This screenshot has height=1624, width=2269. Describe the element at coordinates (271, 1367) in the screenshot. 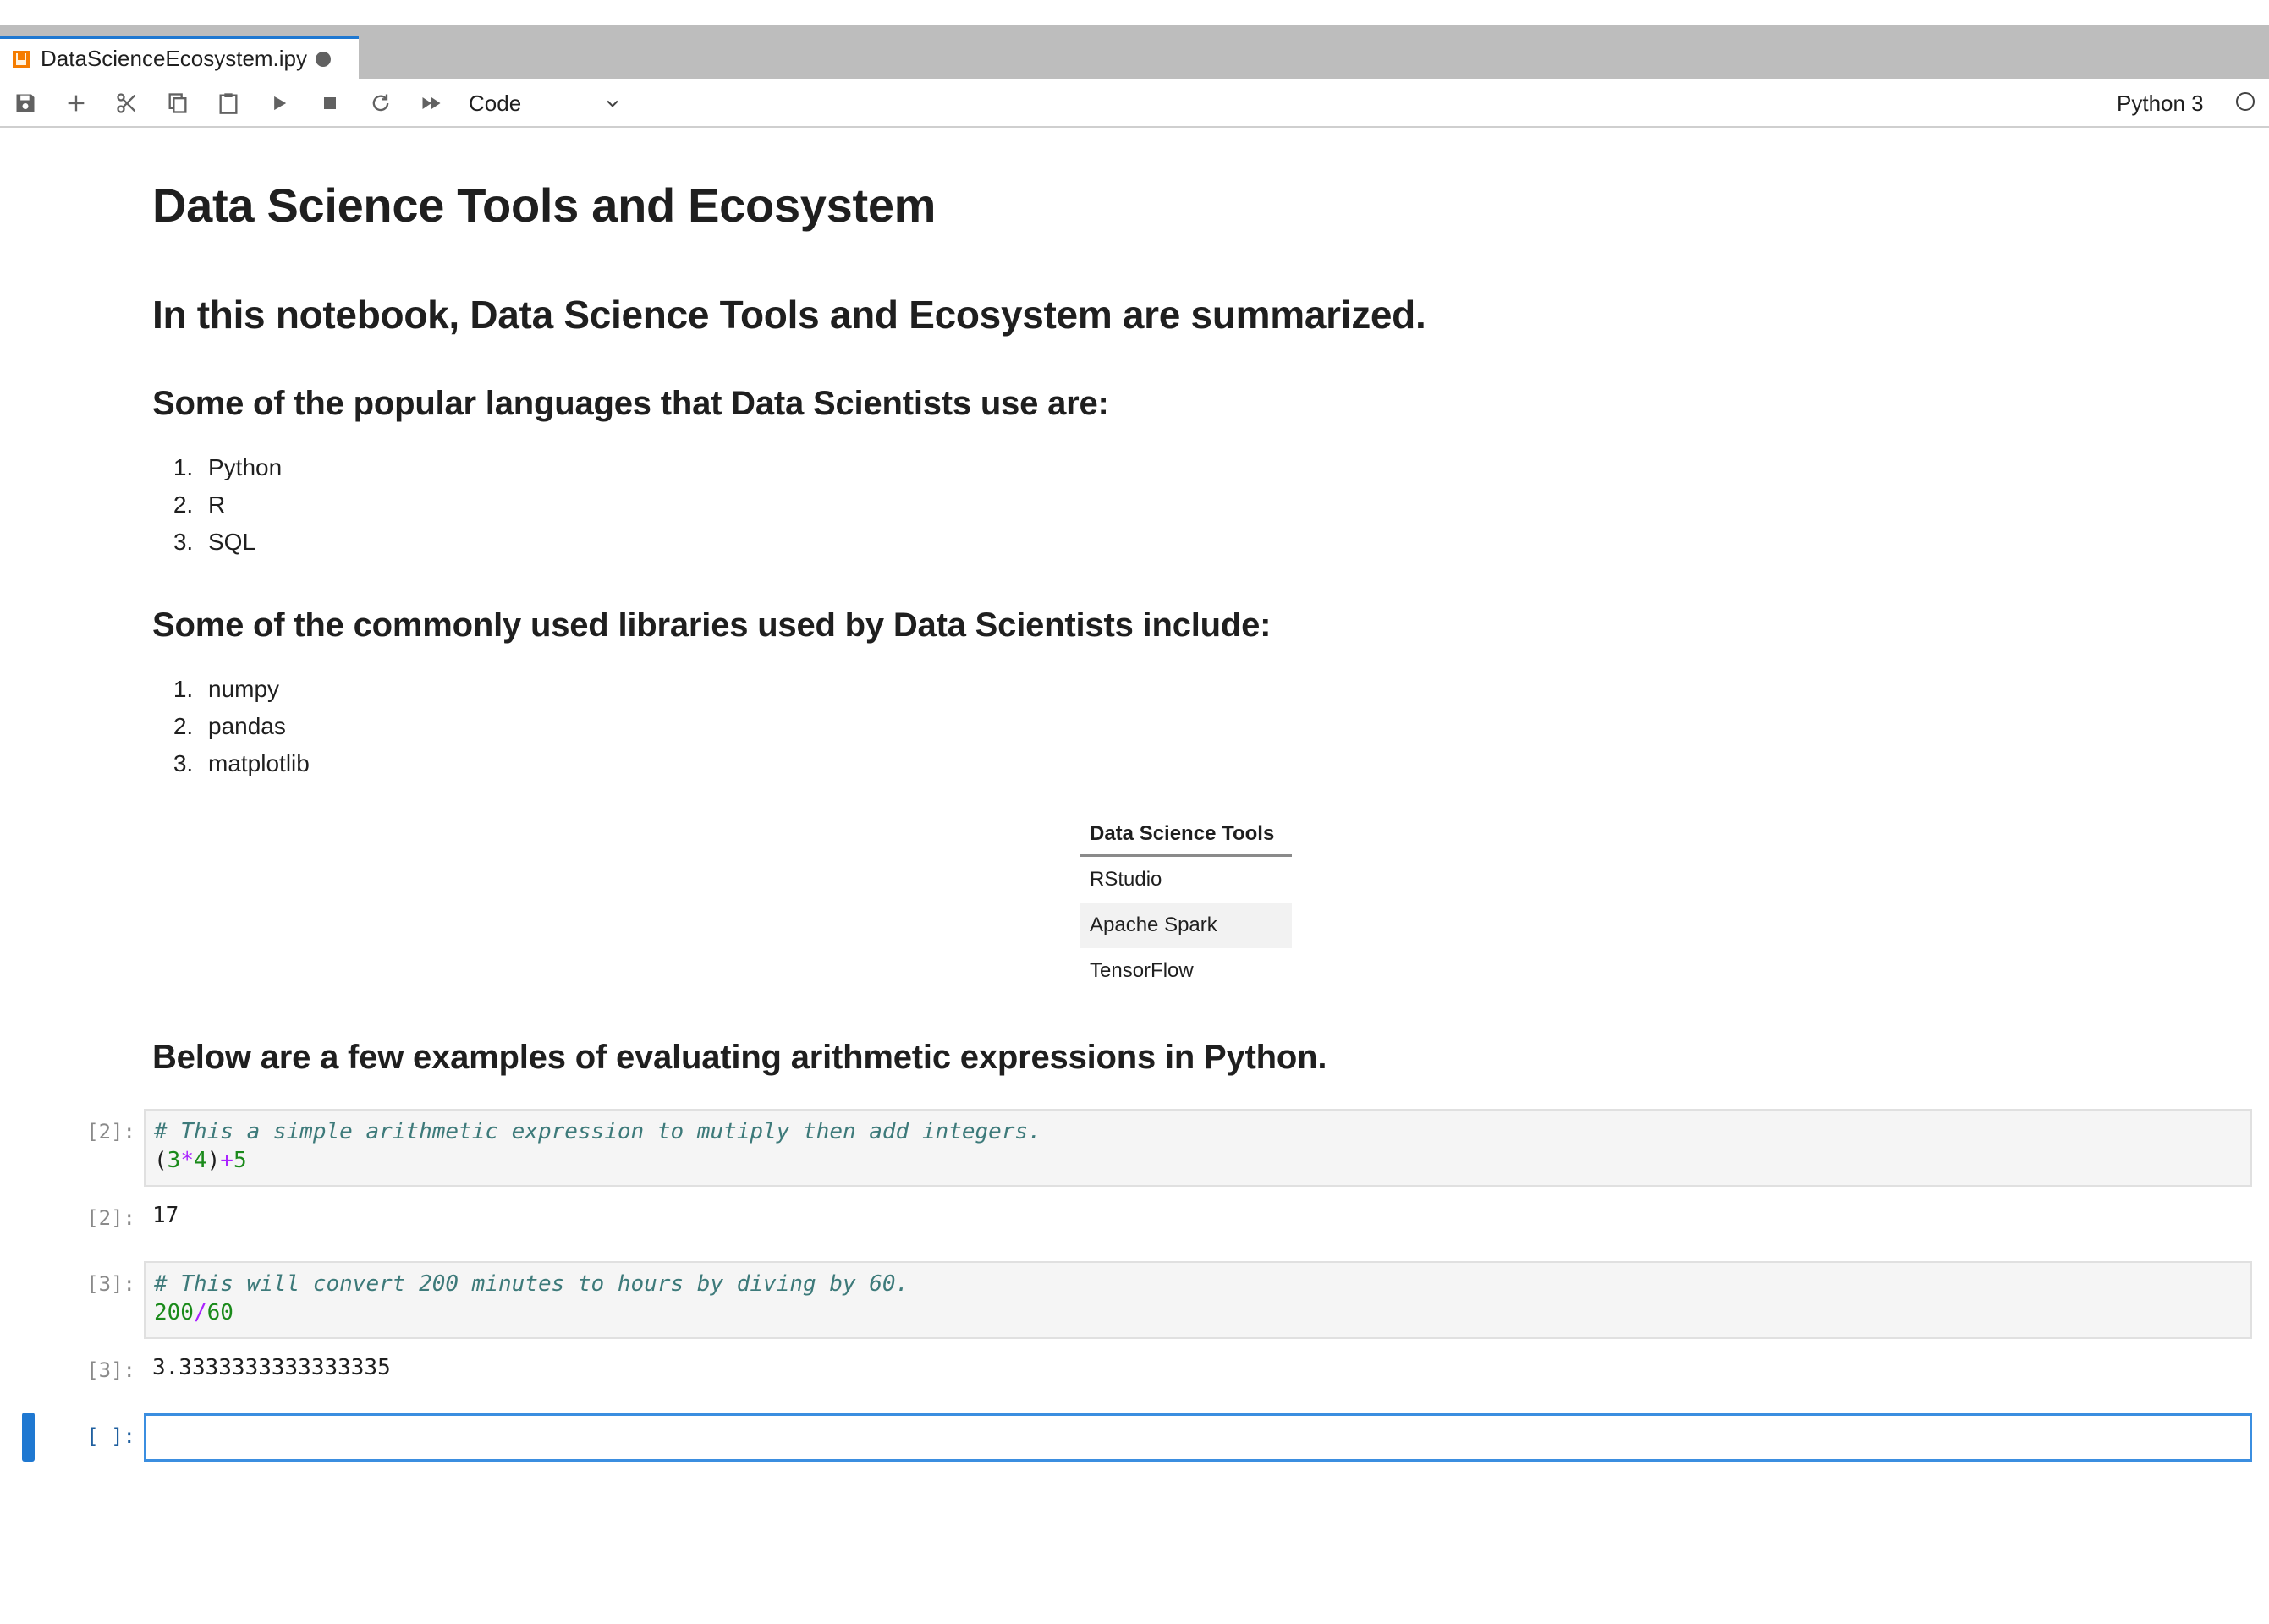

I see `cell-output: 3.3333333333333335` at that location.